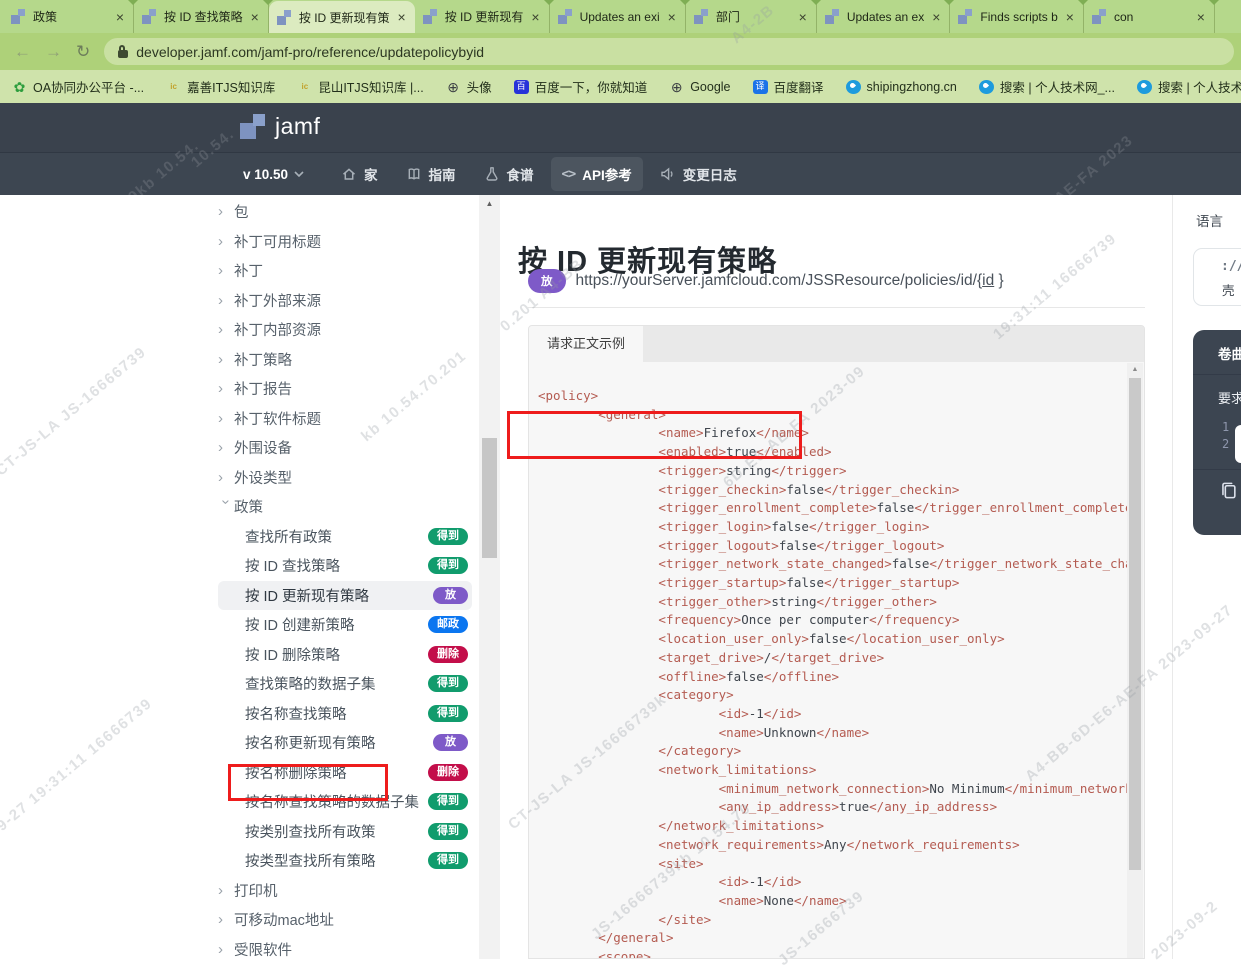  What do you see at coordinates (345, 684) in the screenshot?
I see `sidebar-endpoint-item: 查找策略的数据子集 得到` at bounding box center [345, 684].